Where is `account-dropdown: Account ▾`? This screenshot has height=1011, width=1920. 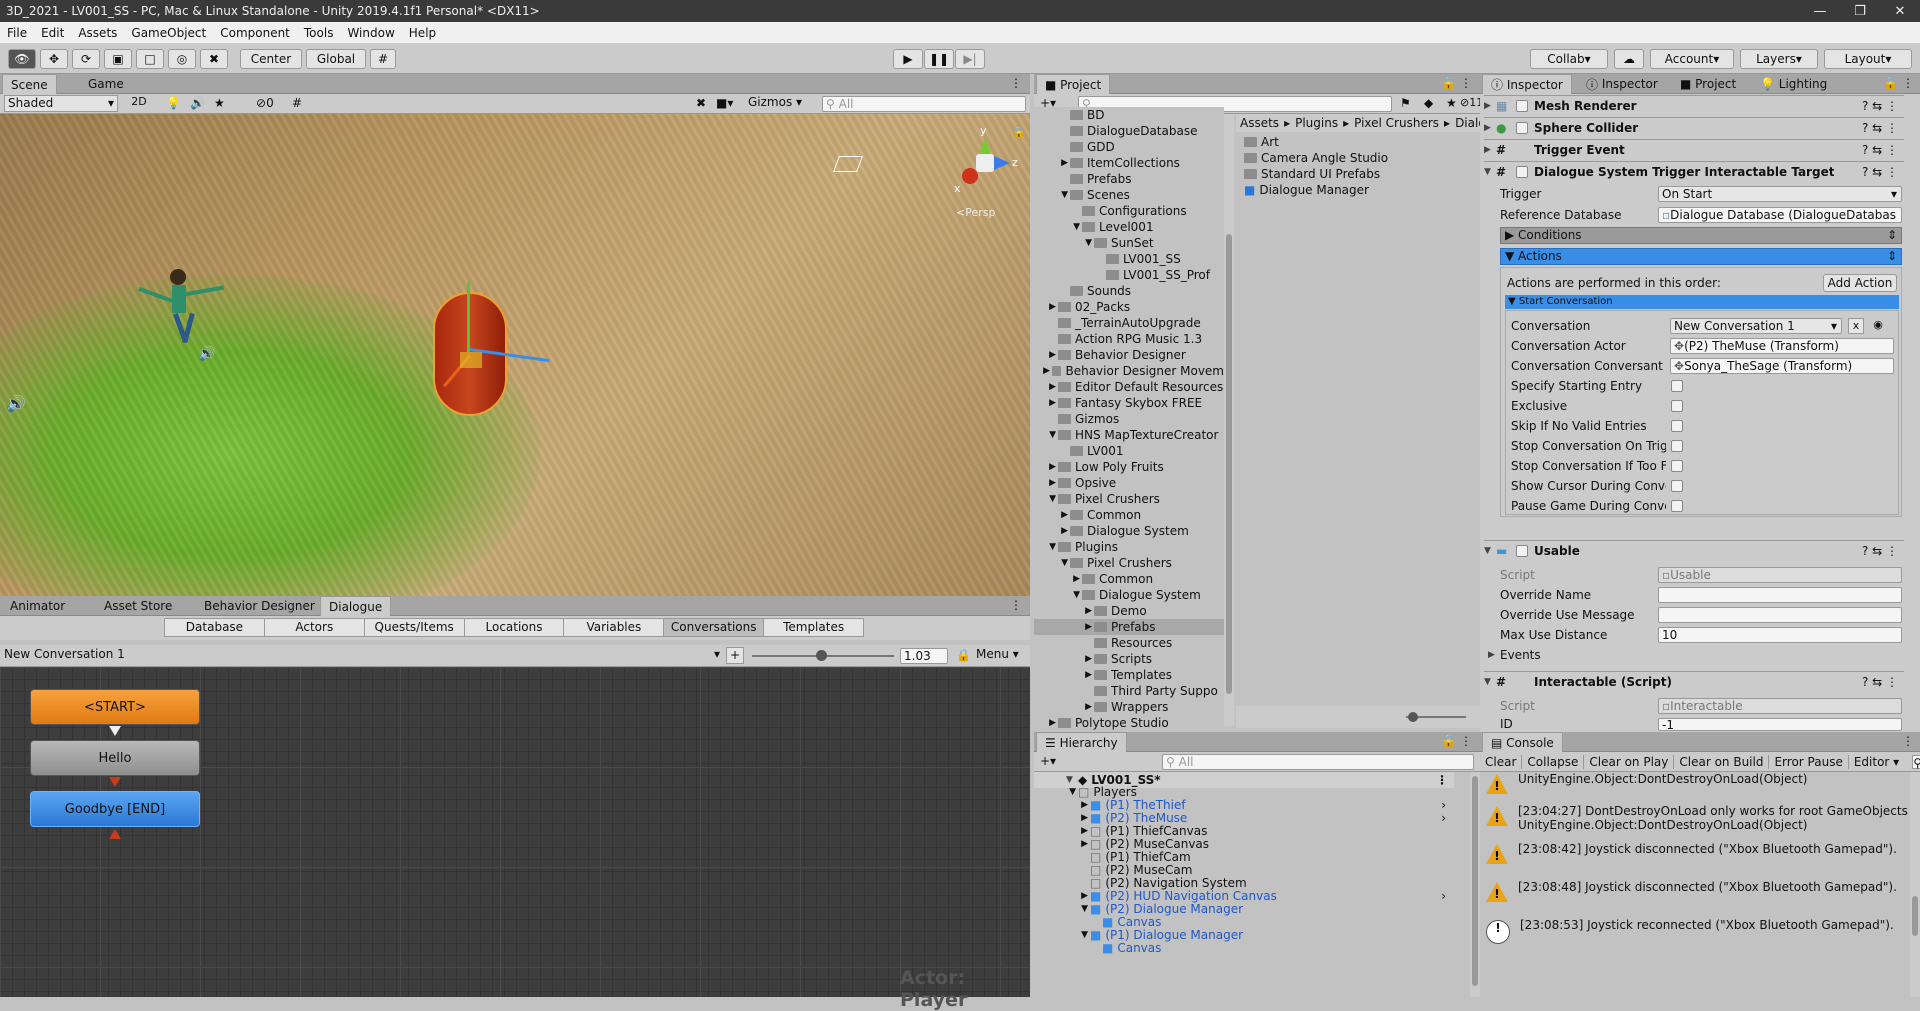 account-dropdown: Account ▾ is located at coordinates (1692, 59).